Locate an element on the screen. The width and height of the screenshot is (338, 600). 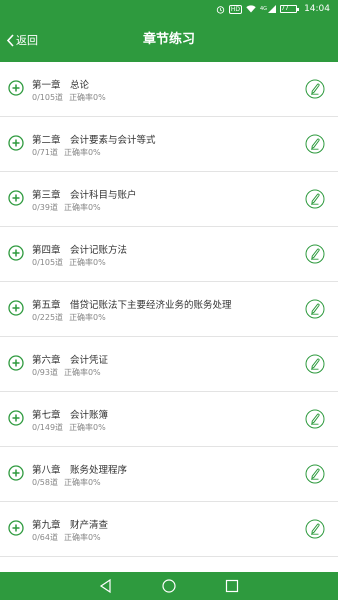
chapter-row: 第一章 总论 0/105道 正确率0% is located at coordinates (169, 89).